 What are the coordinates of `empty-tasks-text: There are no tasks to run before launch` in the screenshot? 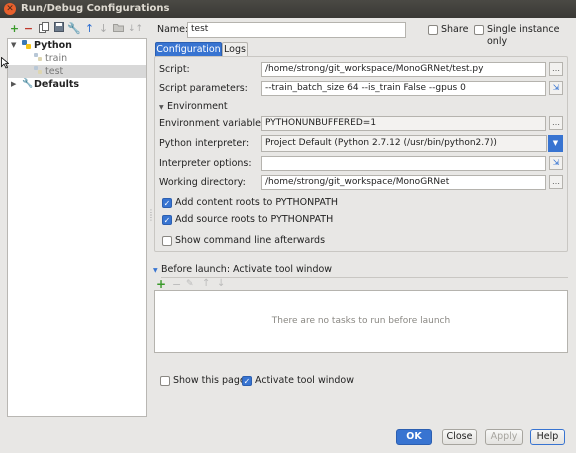 It's located at (361, 321).